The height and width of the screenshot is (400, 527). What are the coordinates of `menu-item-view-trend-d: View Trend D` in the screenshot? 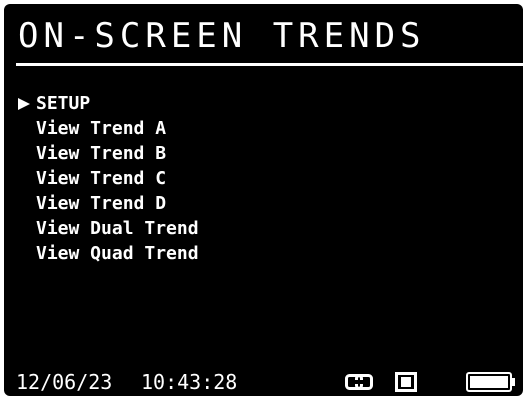 It's located at (107, 203).